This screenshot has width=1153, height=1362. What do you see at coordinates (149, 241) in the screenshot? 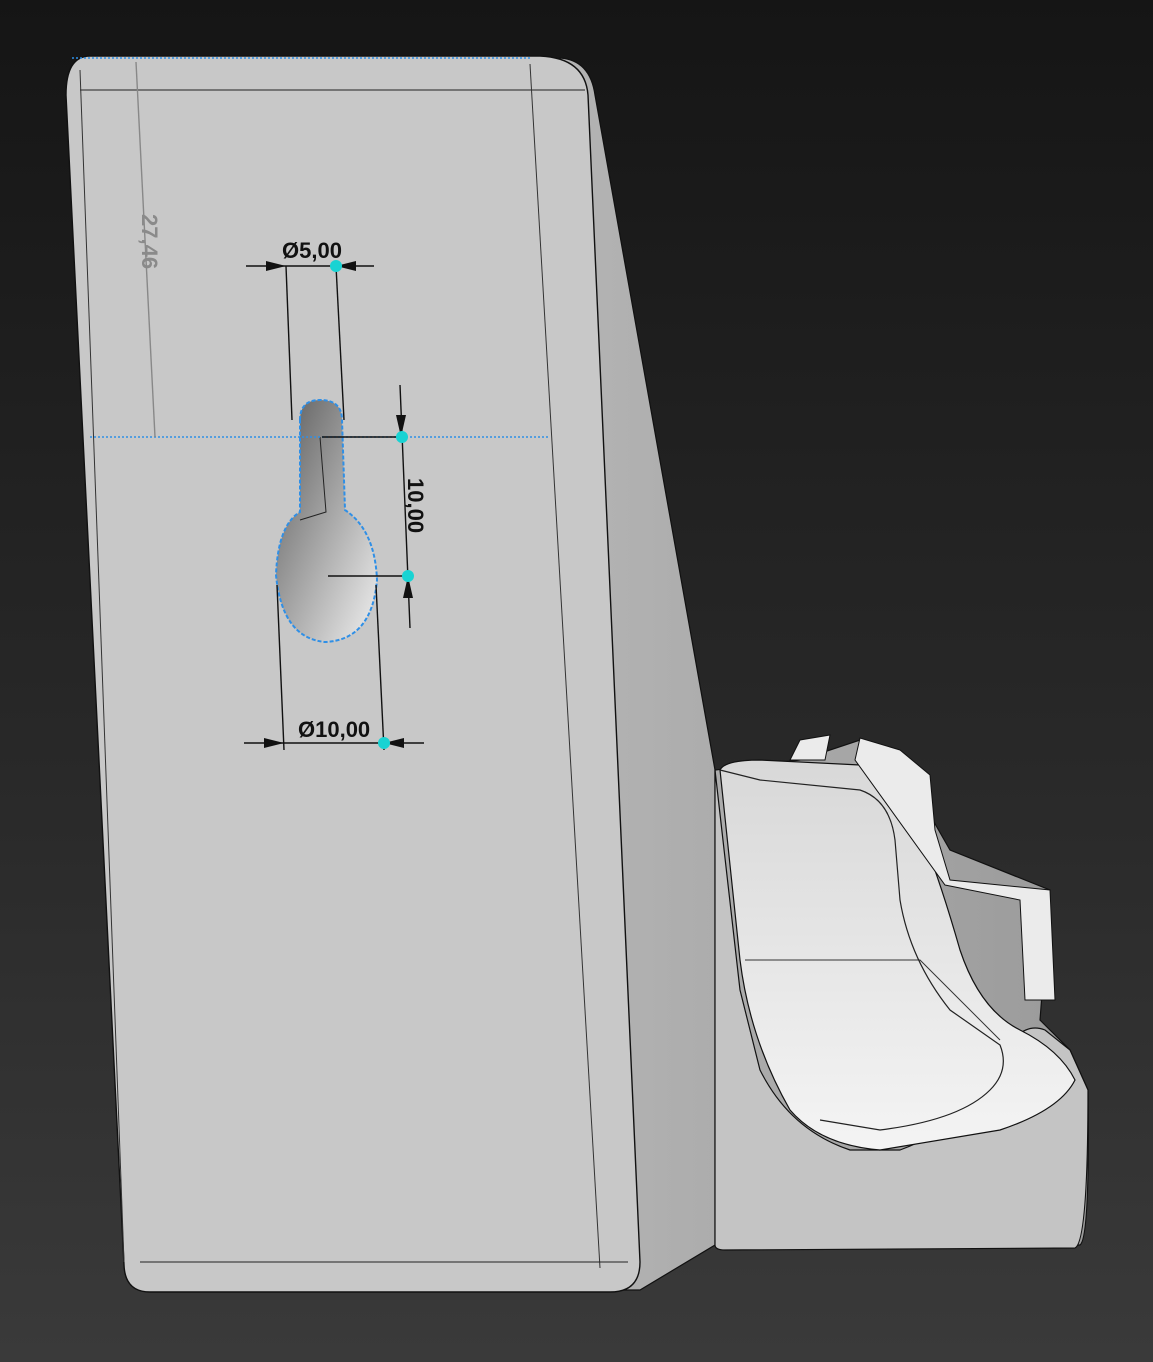
I see `dimension-vertical-offset-label: 27,46` at bounding box center [149, 241].